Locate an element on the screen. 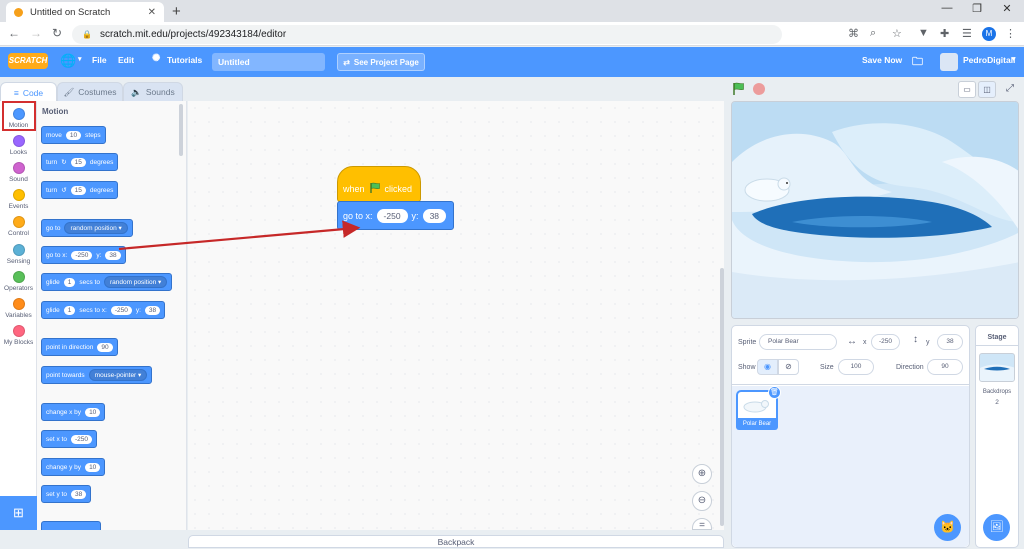  block-set-x: set x to -250 is located at coordinates (69, 439).